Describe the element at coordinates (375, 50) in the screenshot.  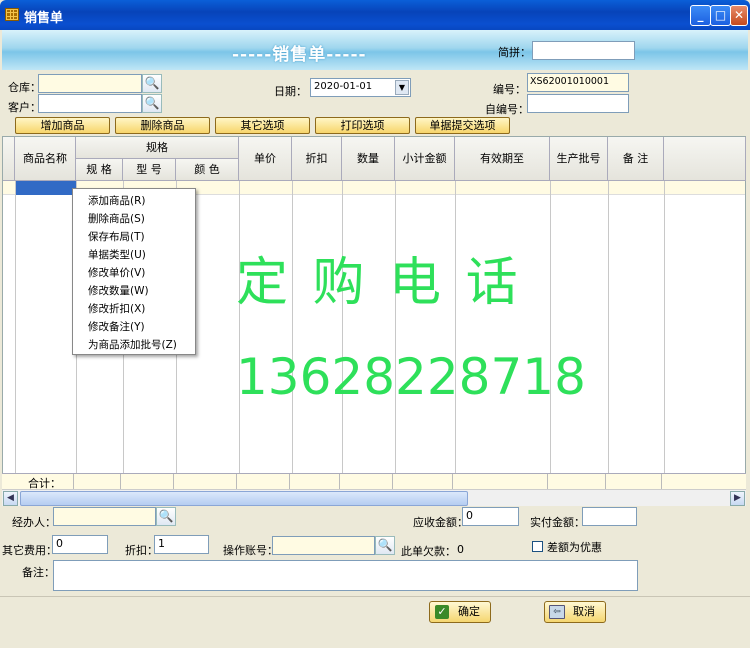
I see `header-banner: -----销售单----- 简拼：` at that location.